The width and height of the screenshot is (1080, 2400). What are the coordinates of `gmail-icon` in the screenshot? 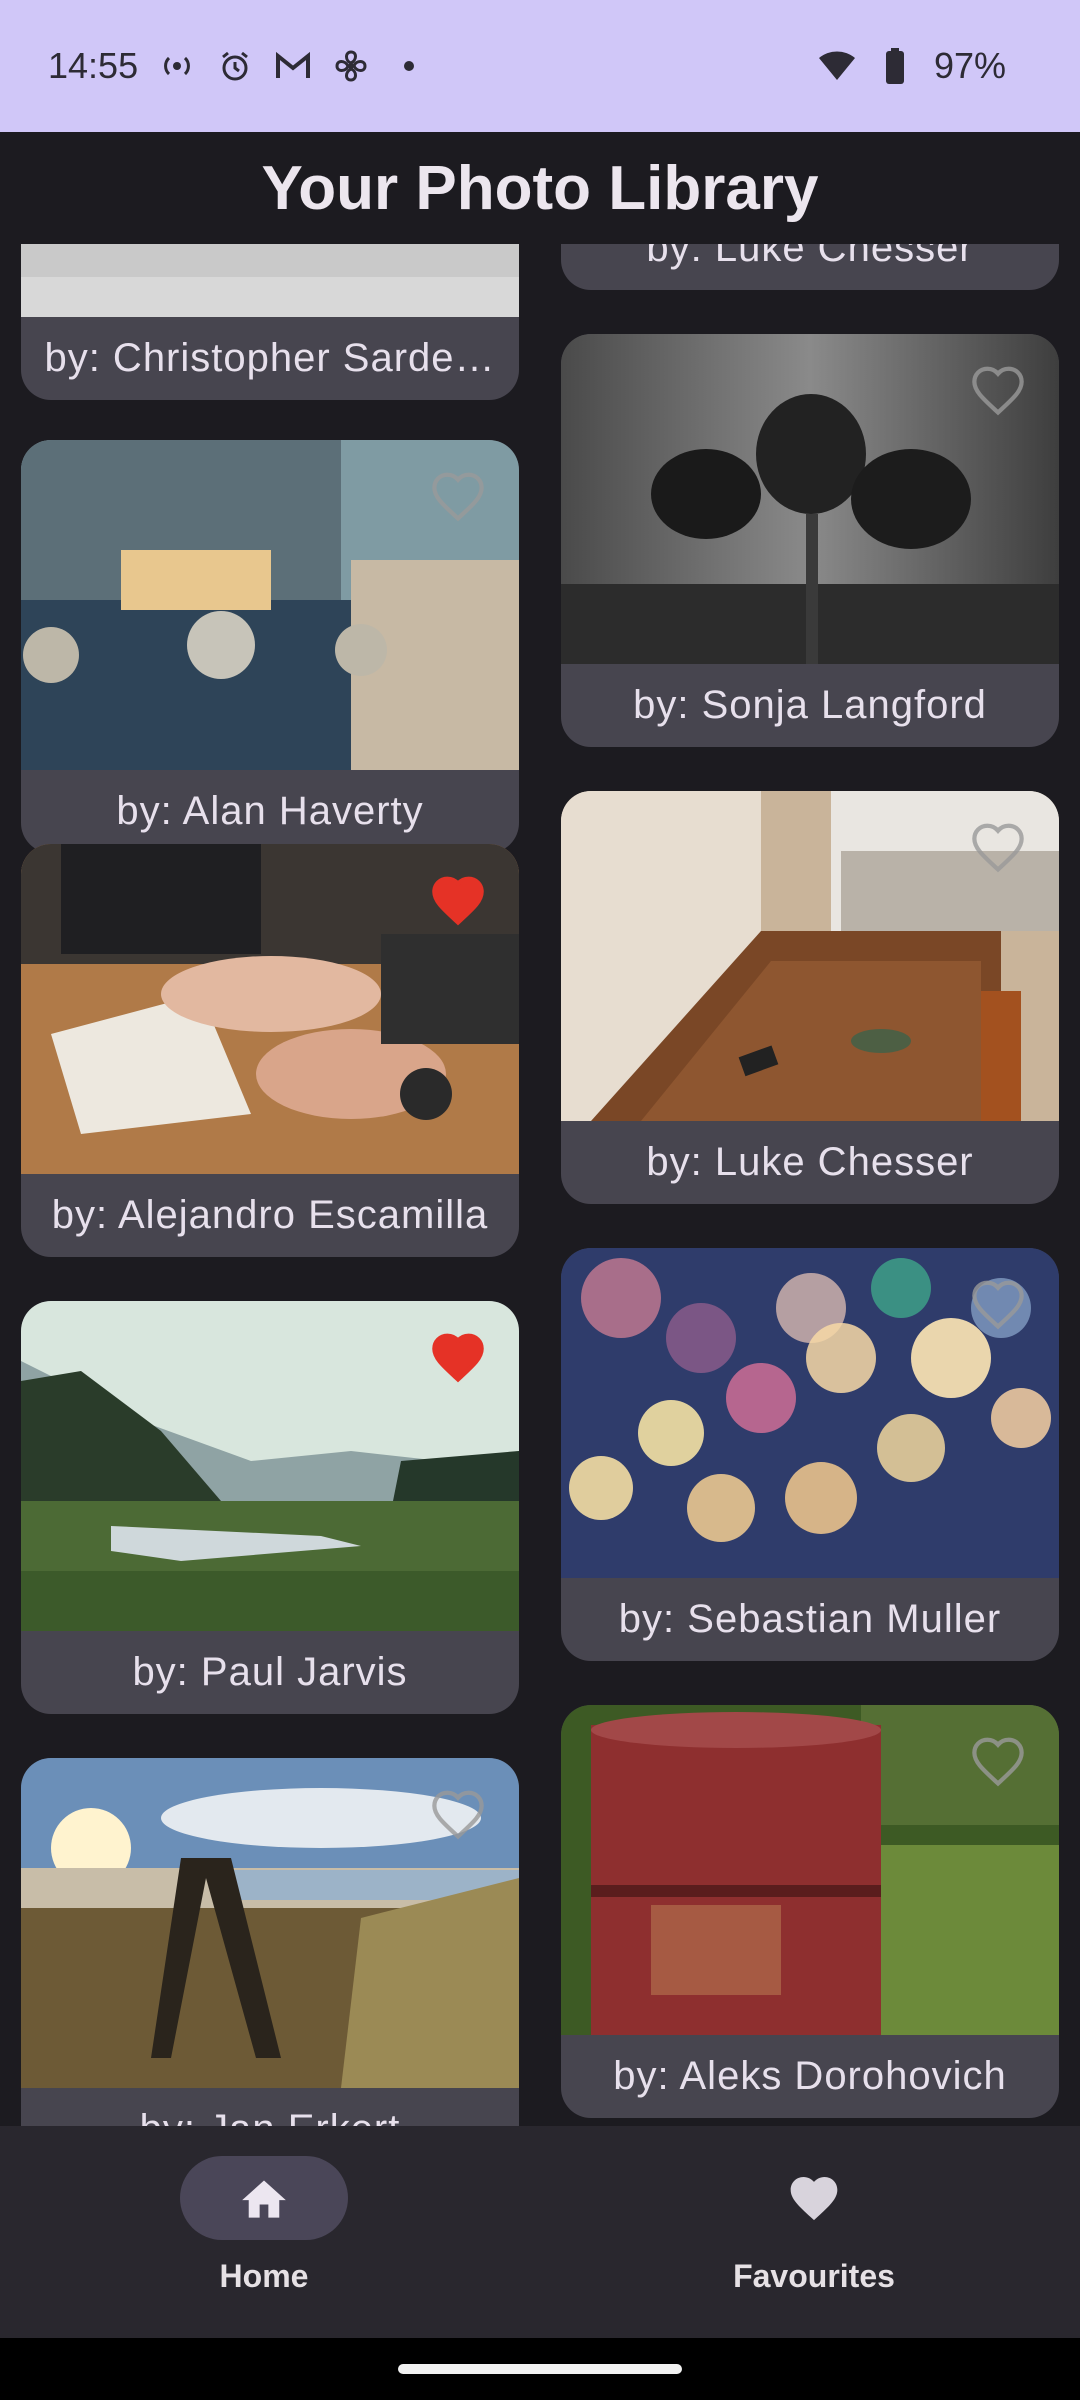 It's located at (293, 66).